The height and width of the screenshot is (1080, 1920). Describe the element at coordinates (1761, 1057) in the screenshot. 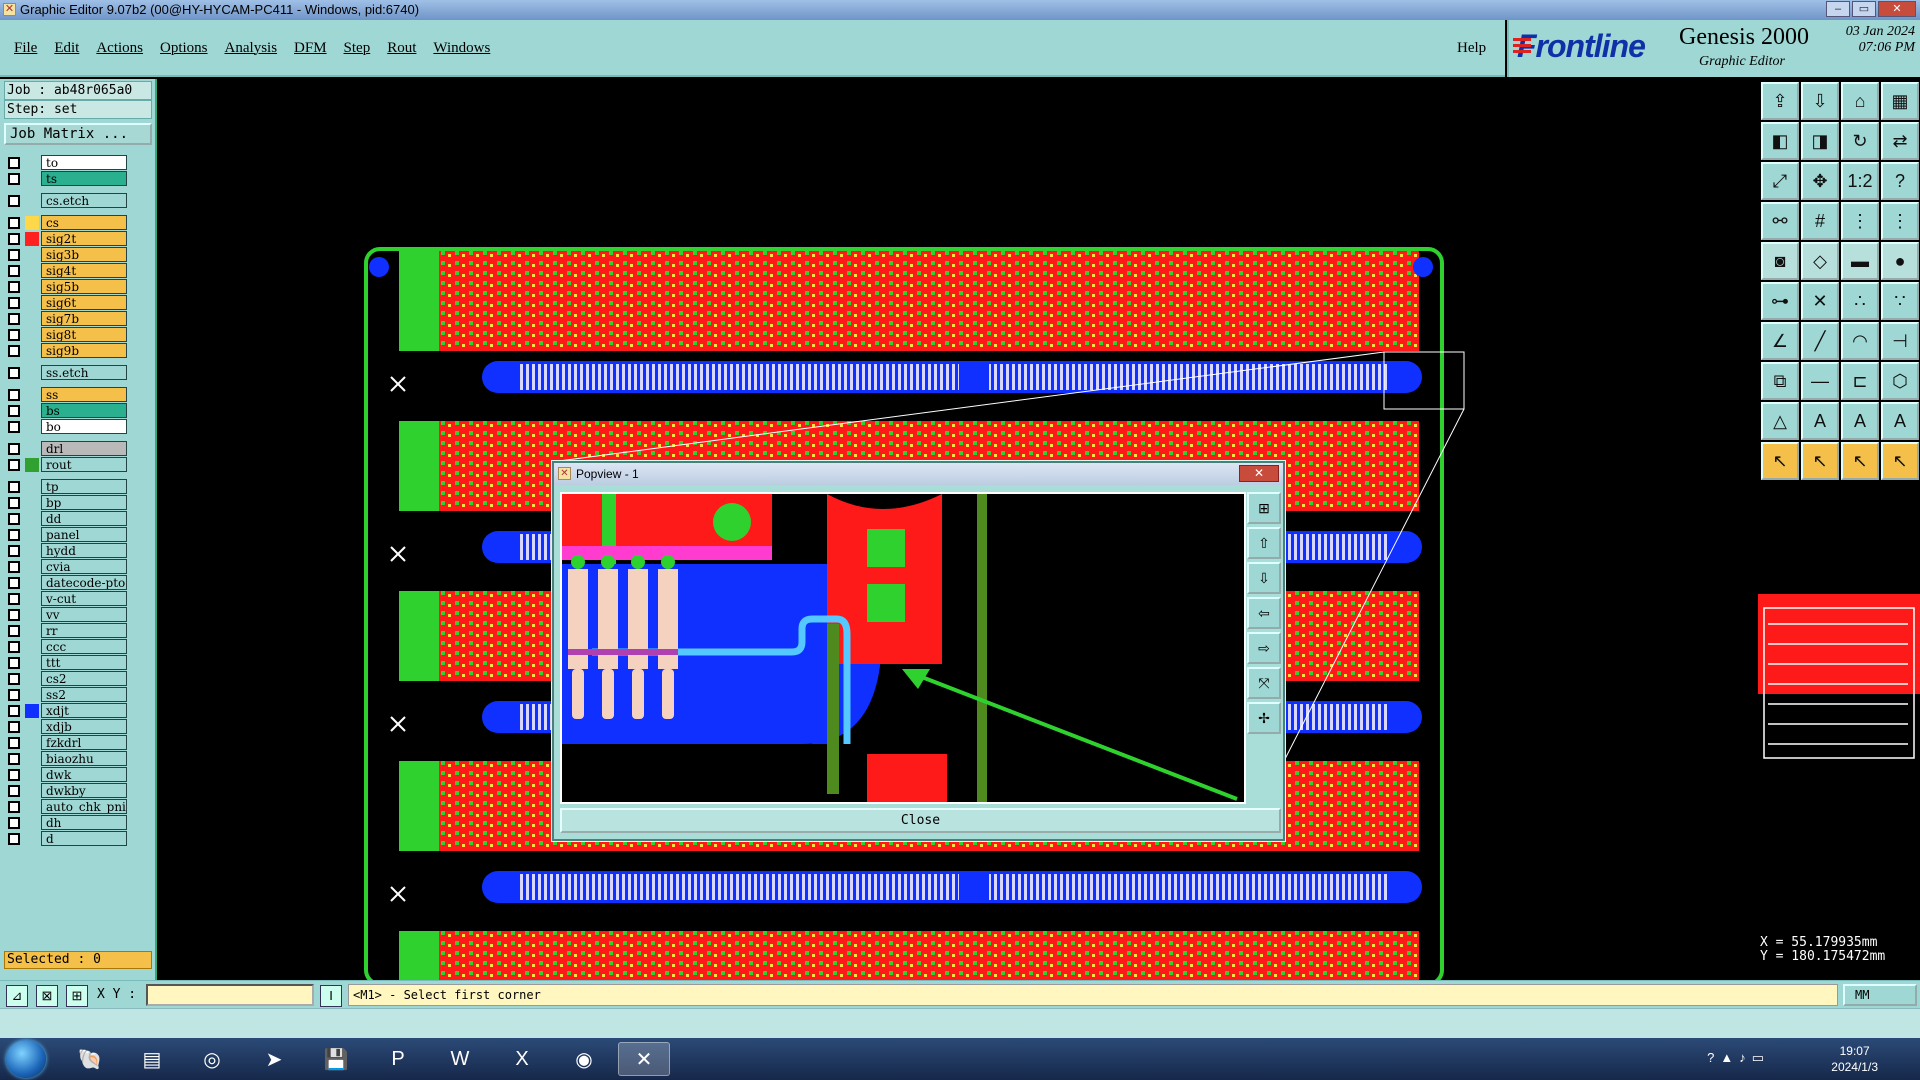

I see `tray-network-icon: ▭` at that location.